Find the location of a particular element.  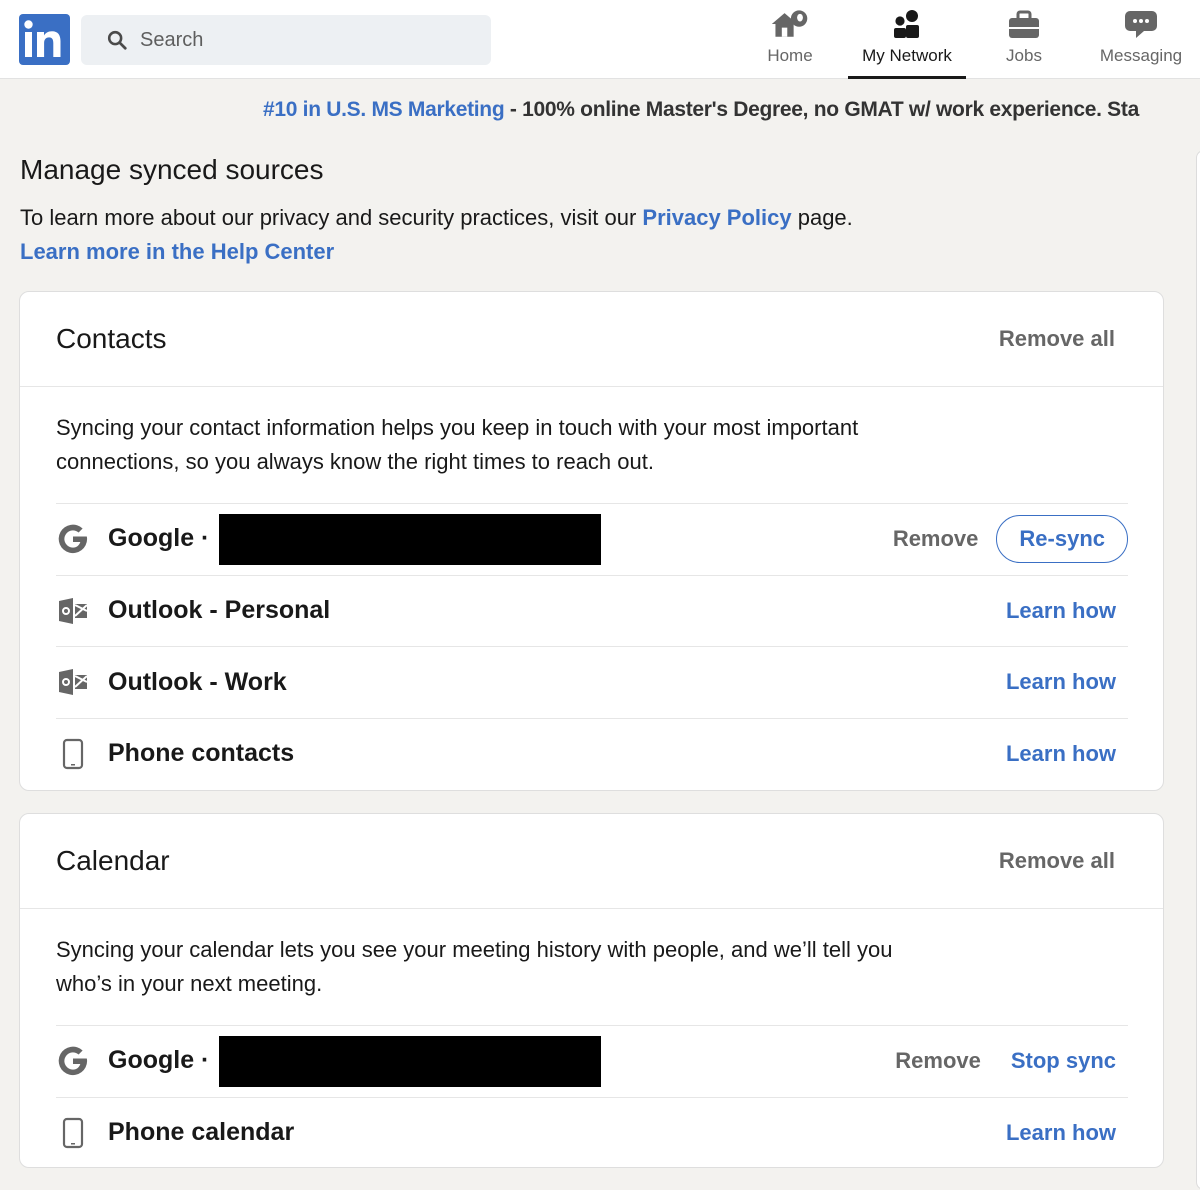

source-row-google-contacts: Google · Remove Re-sync is located at coordinates (592, 539).